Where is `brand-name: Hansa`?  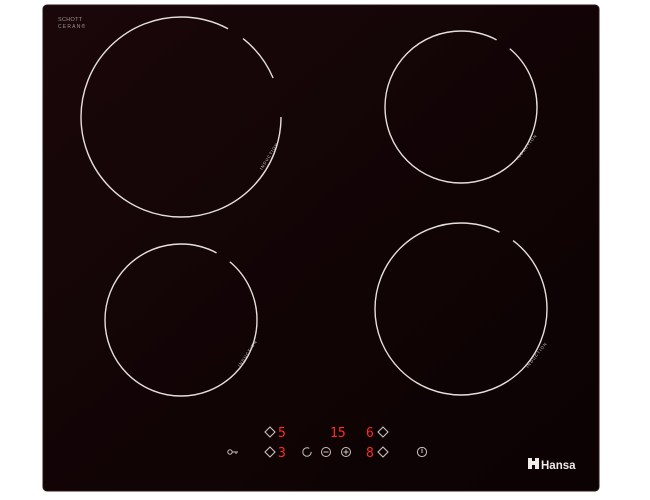
brand-name: Hansa is located at coordinates (558, 466).